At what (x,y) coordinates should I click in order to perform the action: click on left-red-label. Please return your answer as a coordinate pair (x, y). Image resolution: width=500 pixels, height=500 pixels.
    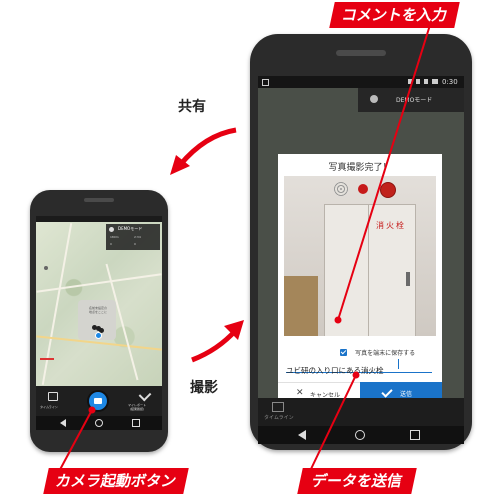
    Looking at the image, I should click on (47, 359).